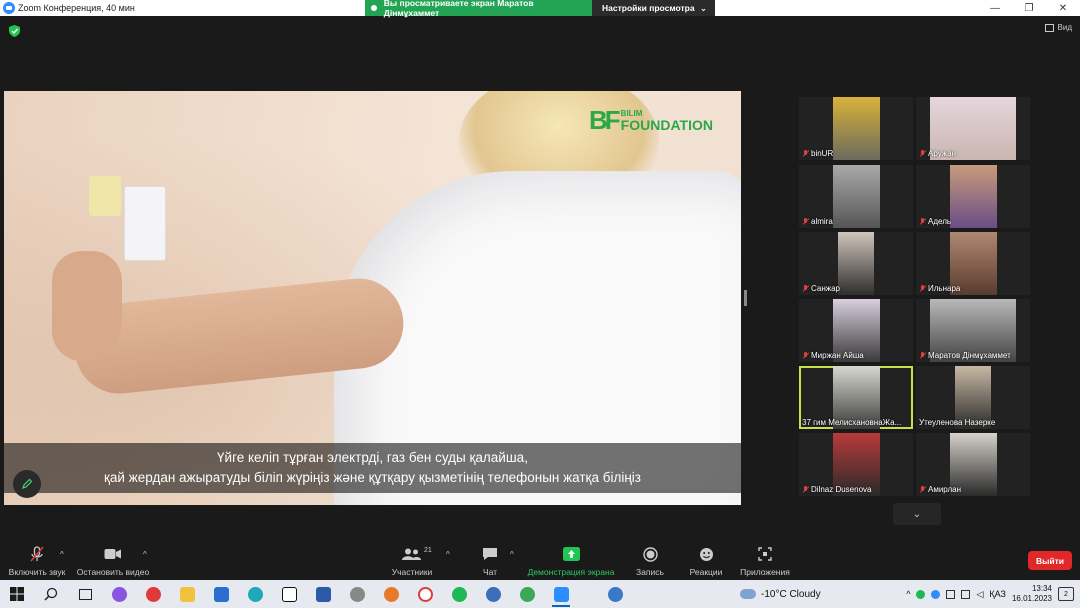 This screenshot has height=608, width=1080. What do you see at coordinates (1029, 8) in the screenshot?
I see `restore-button: ❐` at bounding box center [1029, 8].